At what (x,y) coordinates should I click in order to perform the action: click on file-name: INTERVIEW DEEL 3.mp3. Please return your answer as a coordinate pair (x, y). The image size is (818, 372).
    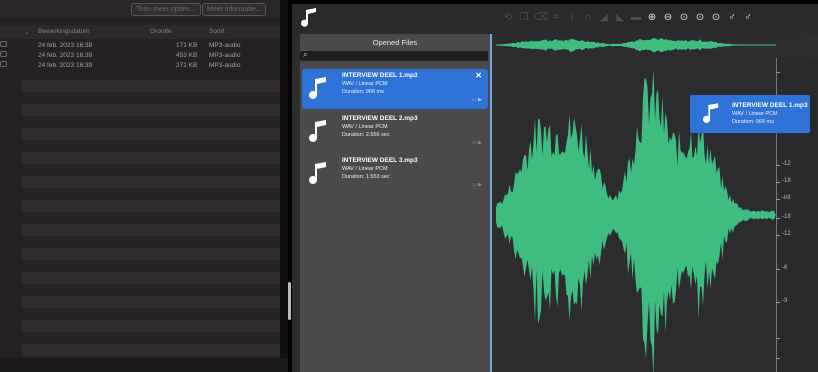
    Looking at the image, I should click on (380, 160).